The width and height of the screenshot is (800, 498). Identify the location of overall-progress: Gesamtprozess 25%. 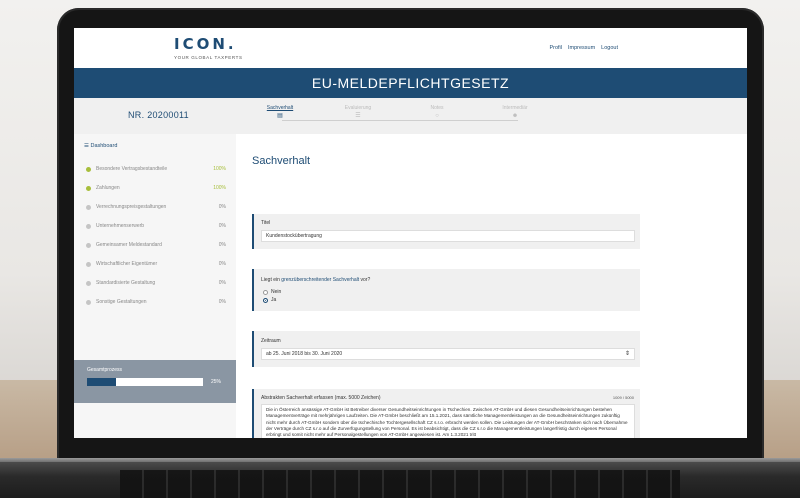
(155, 381).